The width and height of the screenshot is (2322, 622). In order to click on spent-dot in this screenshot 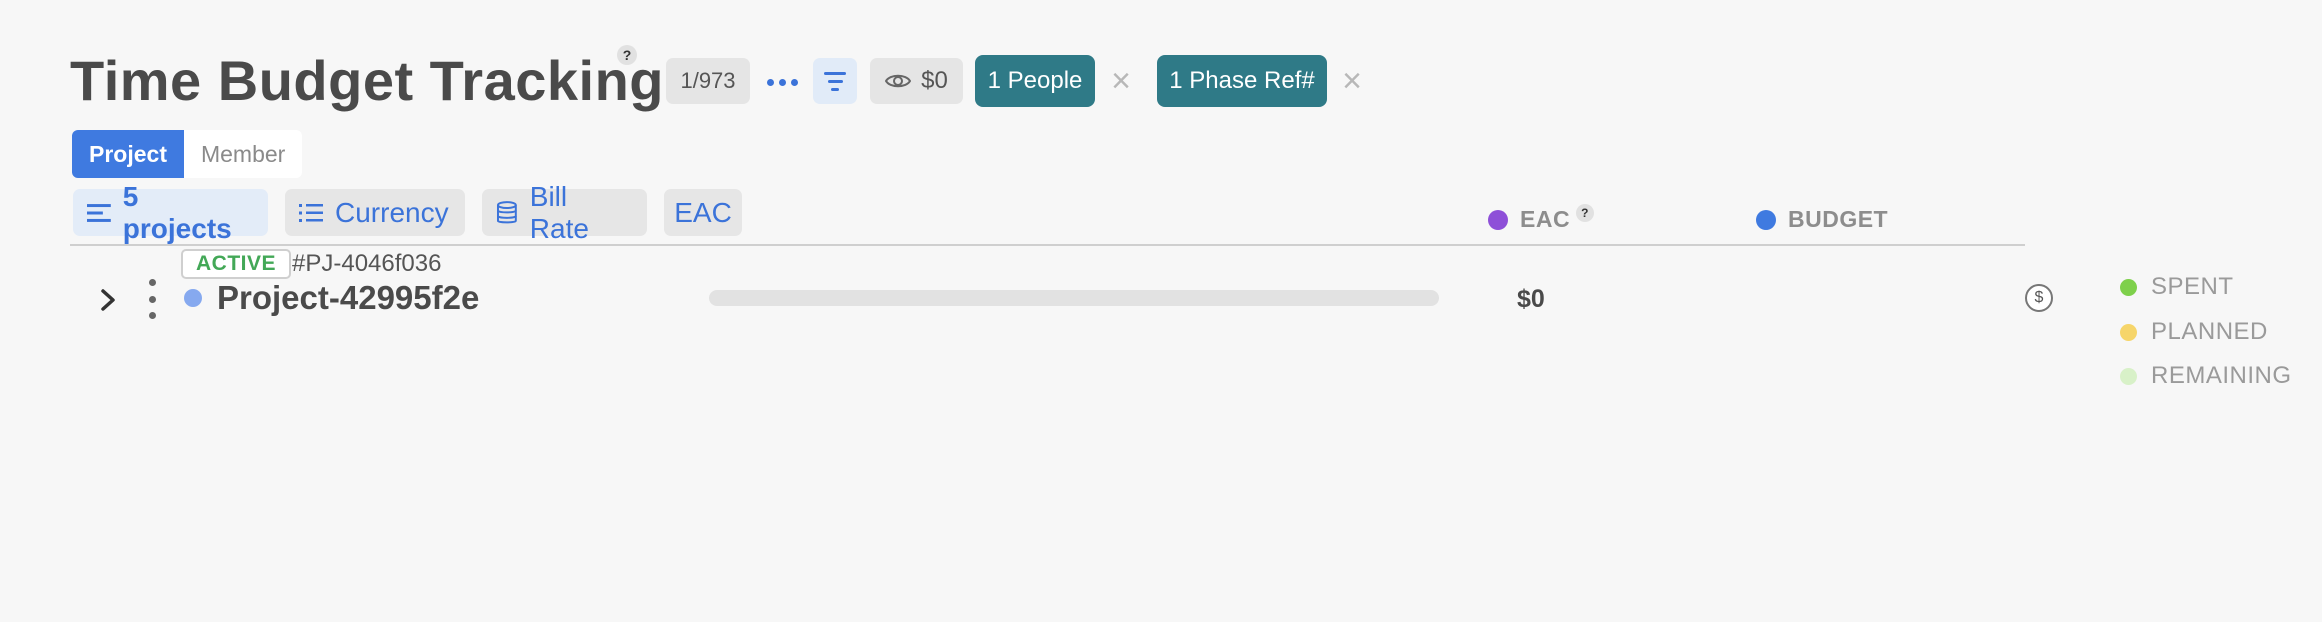, I will do `click(2128, 287)`.